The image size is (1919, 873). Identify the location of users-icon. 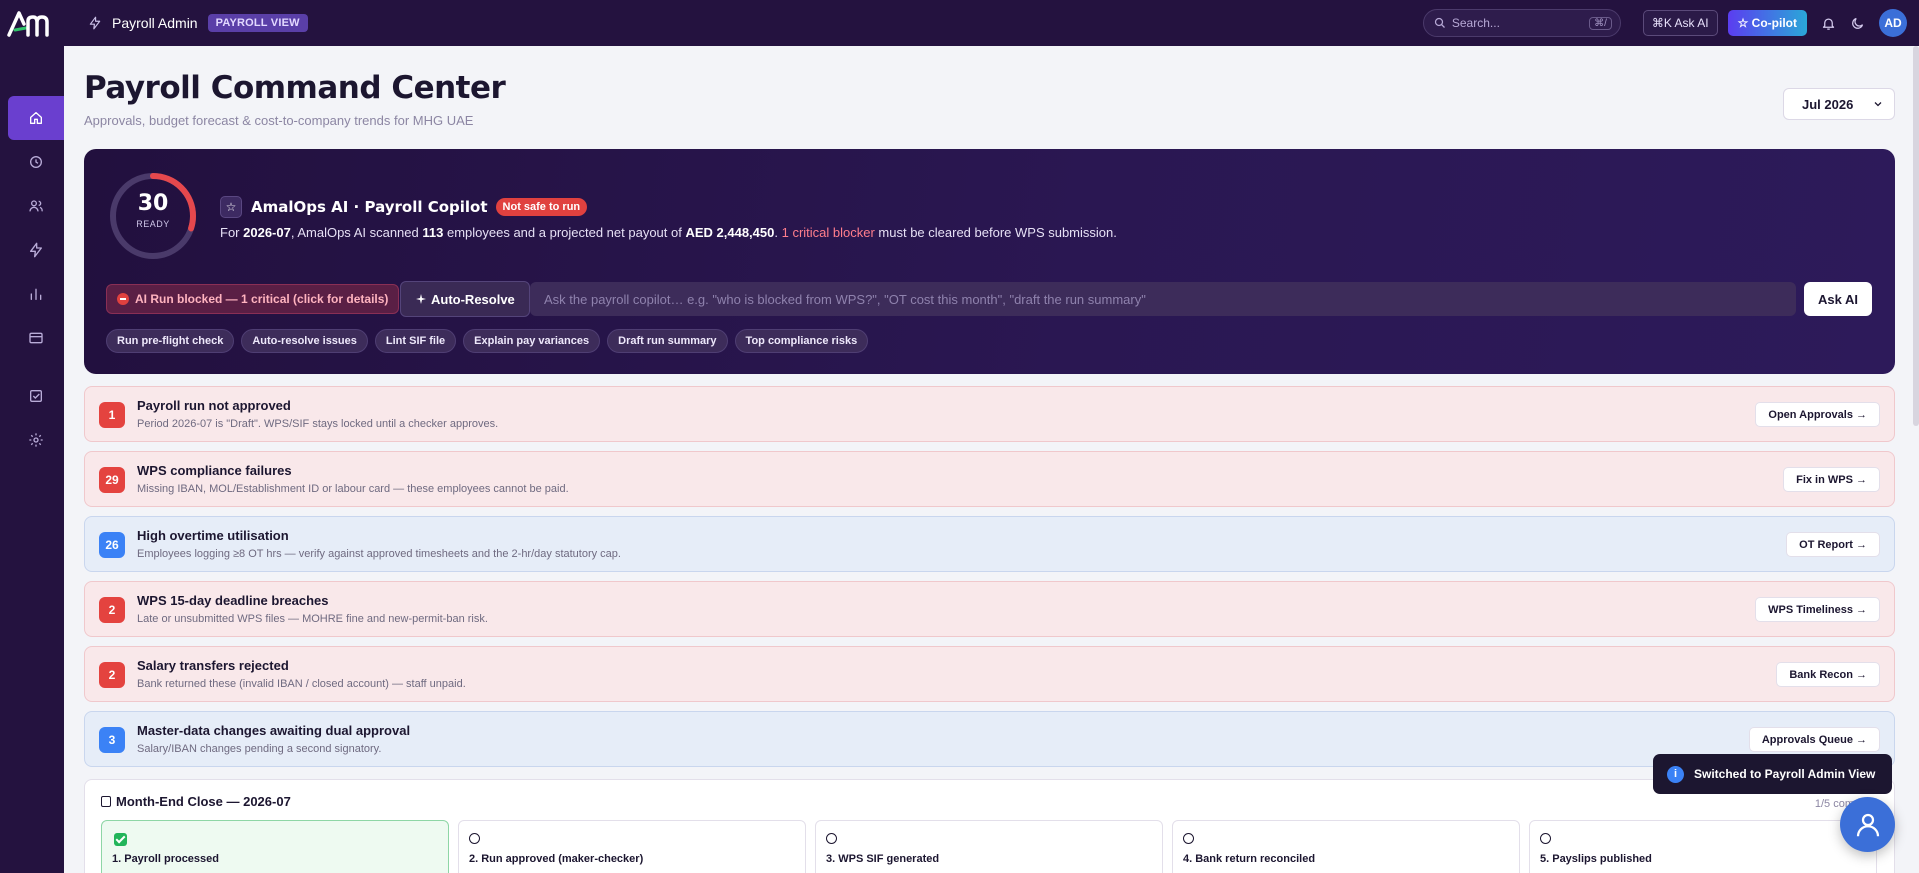
(36, 206).